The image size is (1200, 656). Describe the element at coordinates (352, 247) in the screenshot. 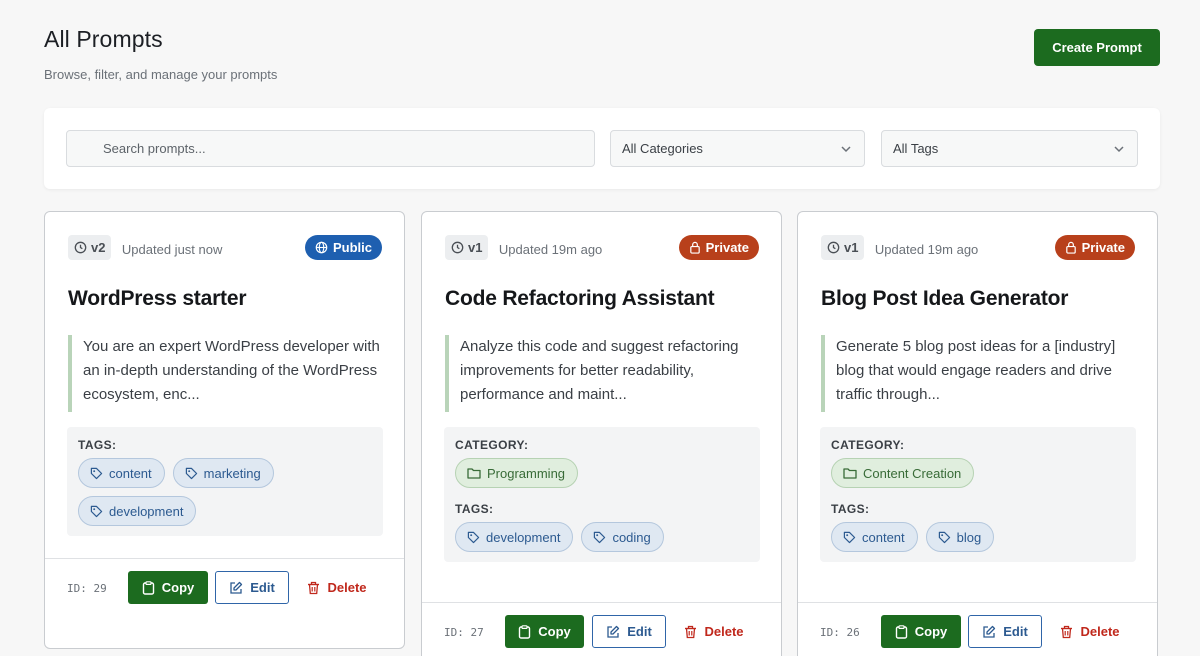

I see `visibility-label: Public` at that location.